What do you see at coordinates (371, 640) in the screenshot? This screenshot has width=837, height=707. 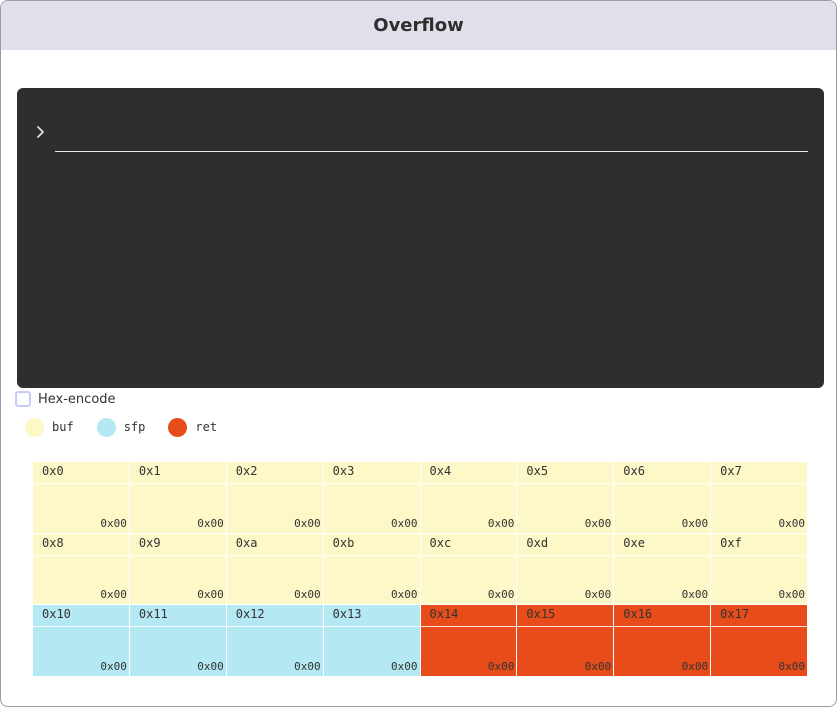 I see `memory-cell: 0x13 0x00` at bounding box center [371, 640].